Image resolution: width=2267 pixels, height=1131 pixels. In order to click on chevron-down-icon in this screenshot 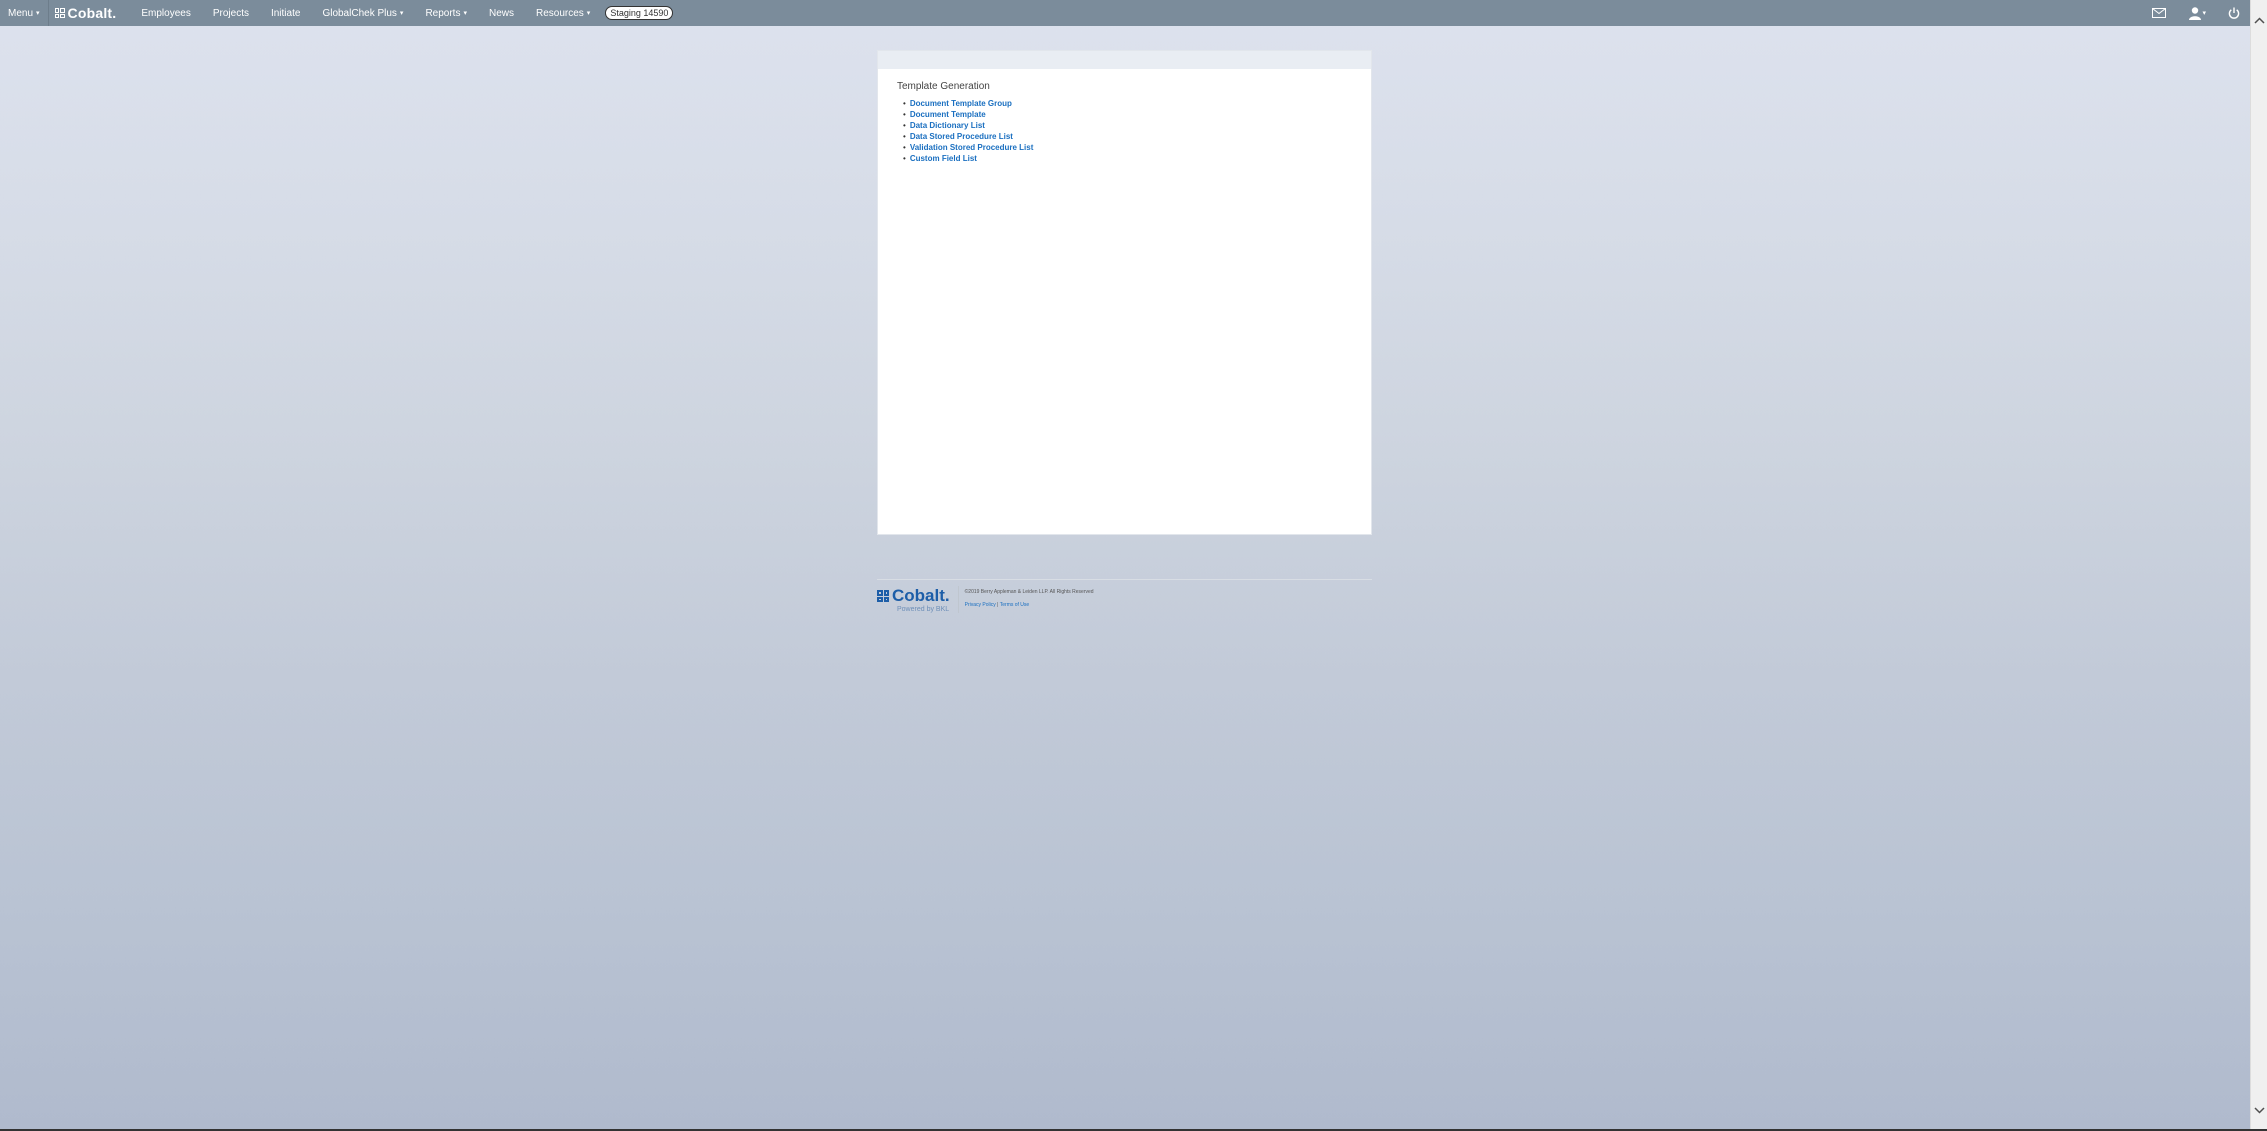, I will do `click(2259, 1110)`.